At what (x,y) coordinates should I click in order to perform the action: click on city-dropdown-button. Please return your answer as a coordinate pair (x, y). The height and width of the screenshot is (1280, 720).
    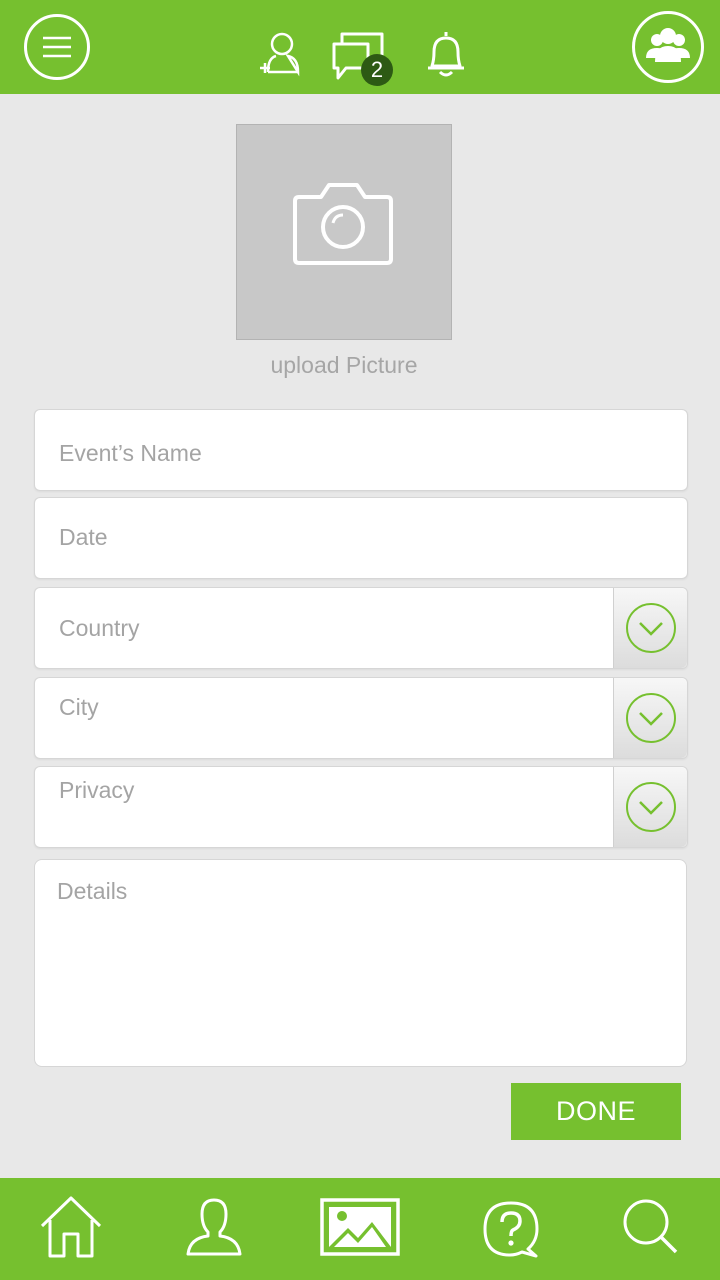
    Looking at the image, I should click on (650, 718).